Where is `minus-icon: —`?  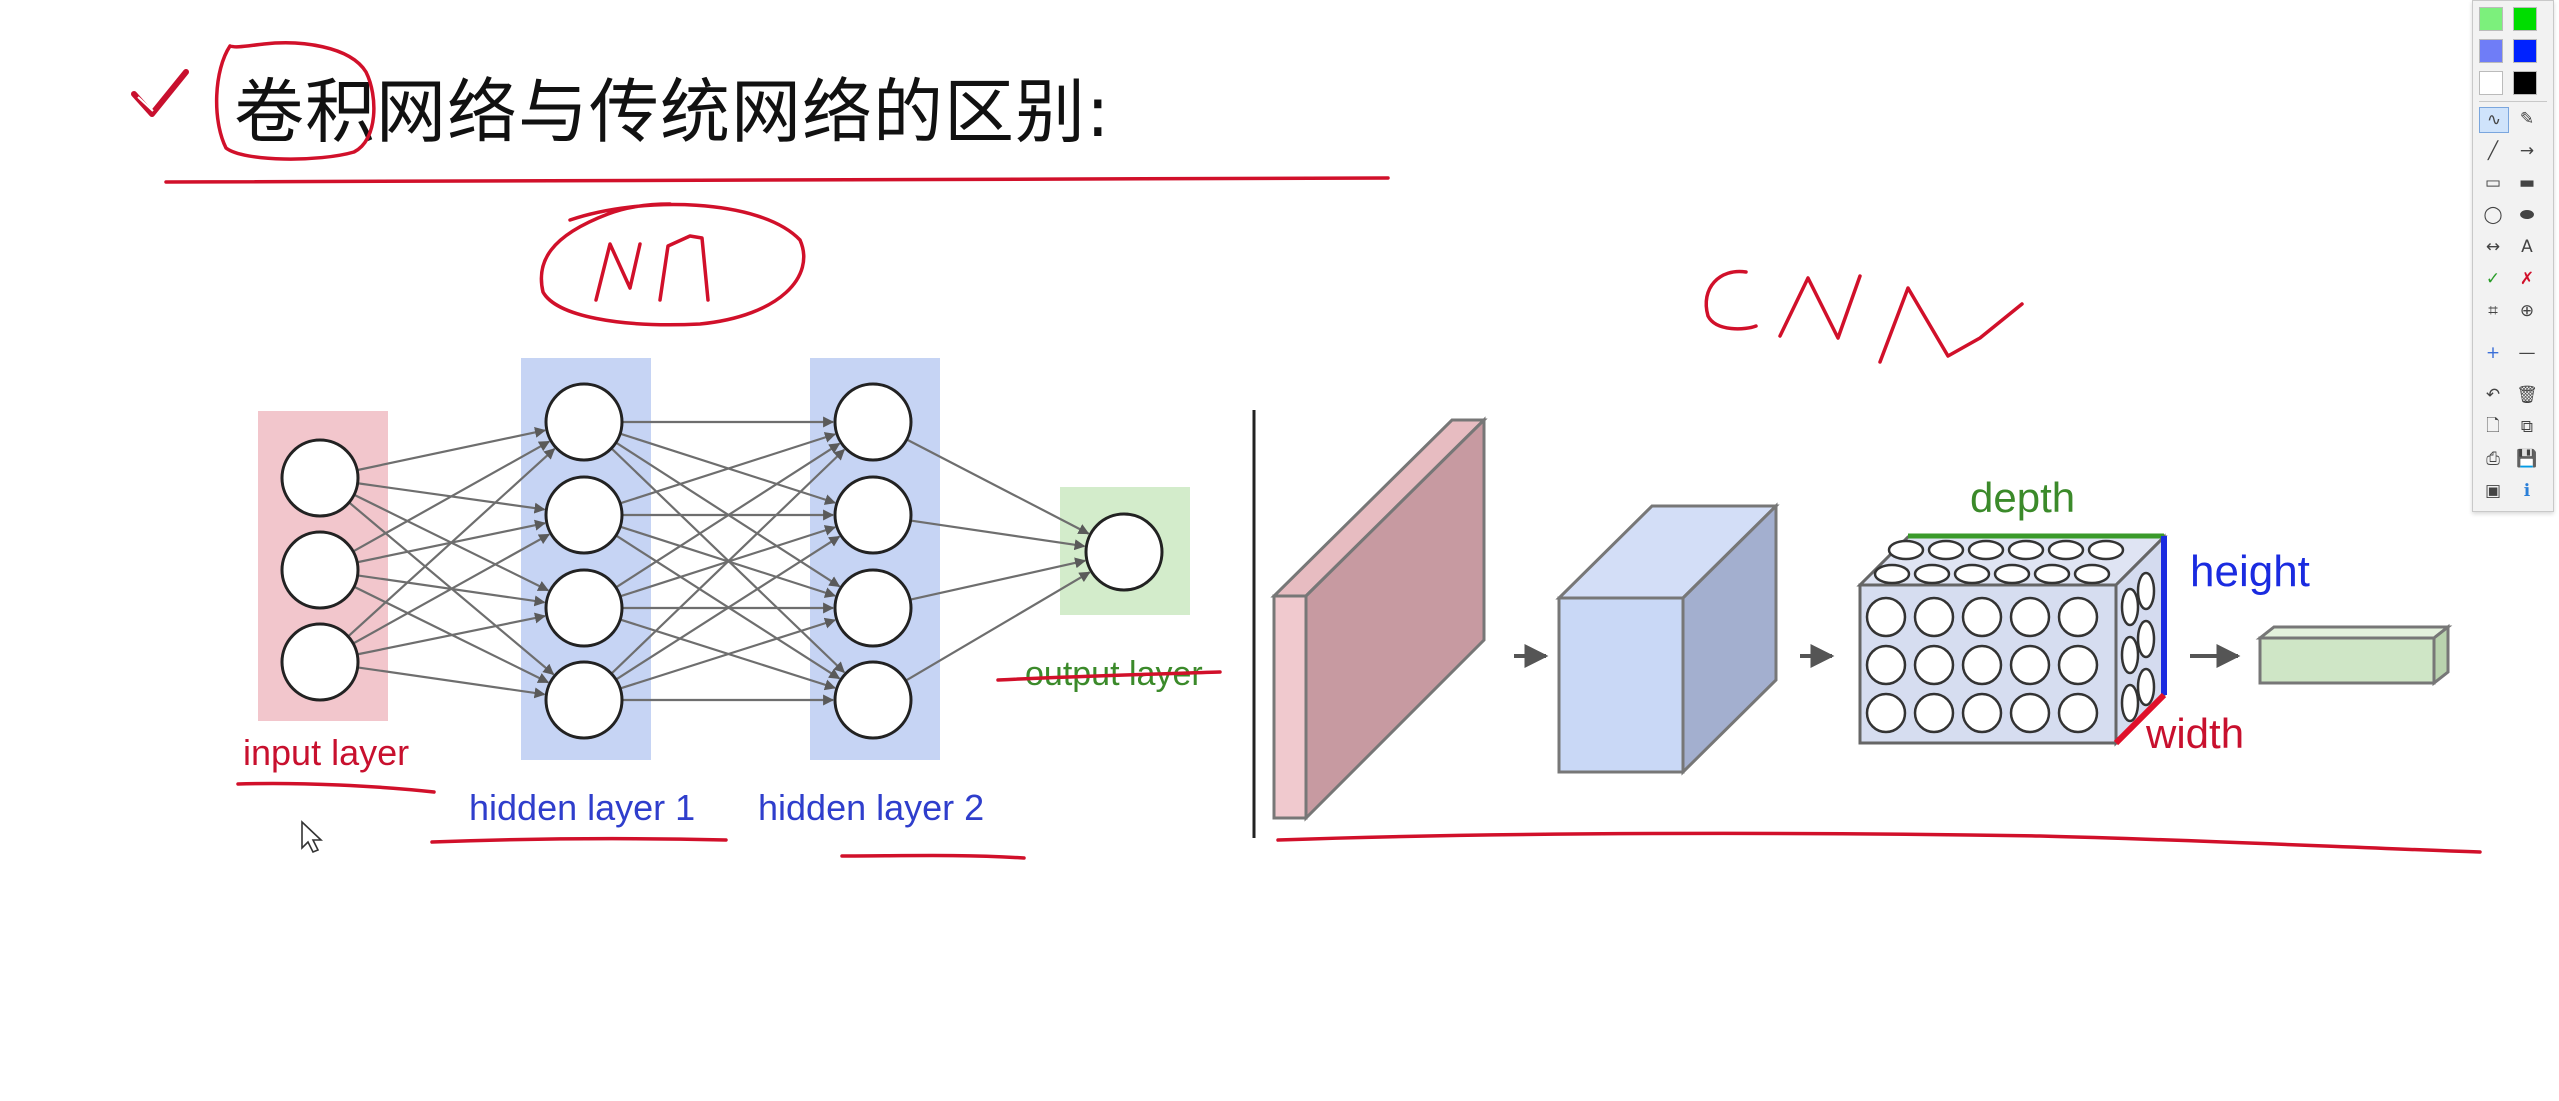 minus-icon: — is located at coordinates (2527, 353).